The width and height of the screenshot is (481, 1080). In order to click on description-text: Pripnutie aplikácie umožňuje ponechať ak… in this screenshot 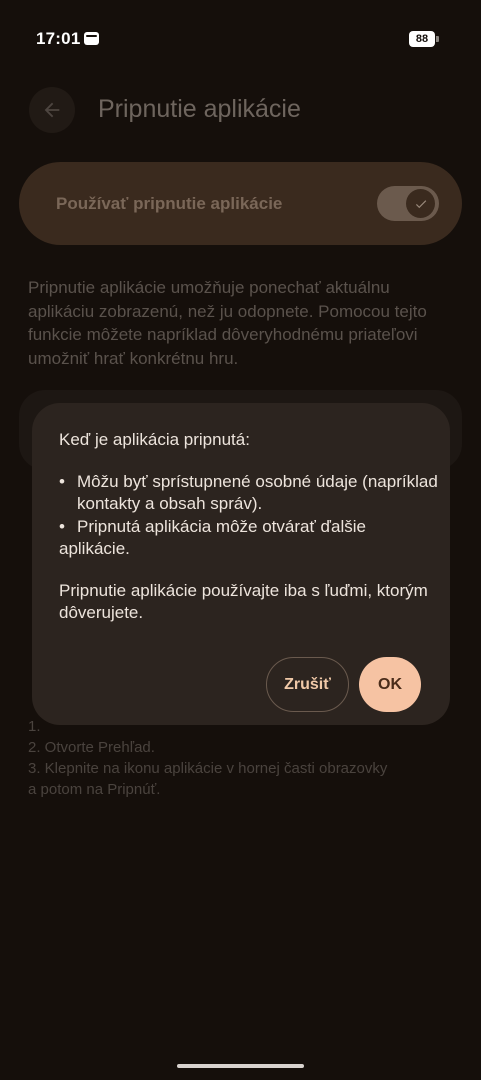, I will do `click(227, 323)`.